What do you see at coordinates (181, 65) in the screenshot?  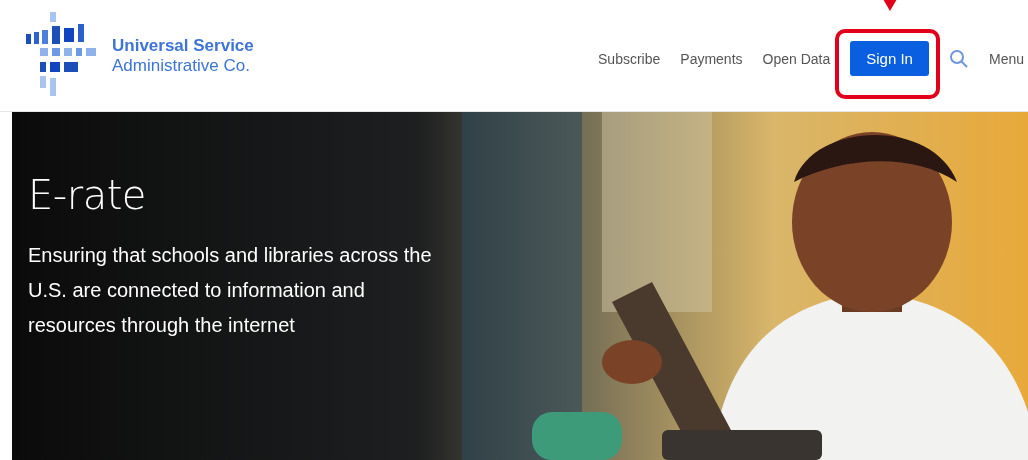 I see `logo-subtitle: Administrative Co.` at bounding box center [181, 65].